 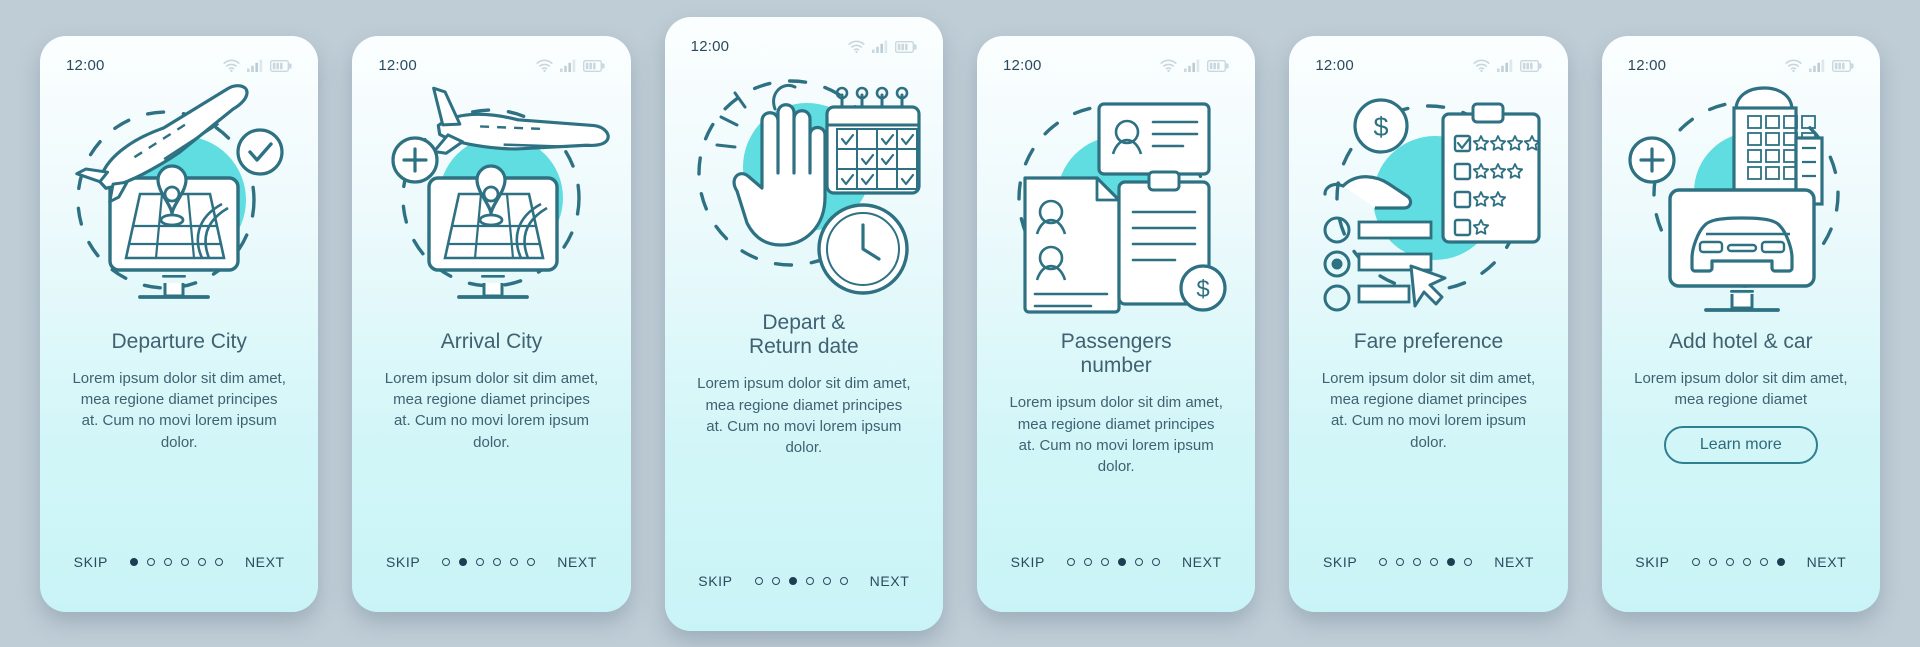 I want to click on page-indicator-dots, so click(x=489, y=561).